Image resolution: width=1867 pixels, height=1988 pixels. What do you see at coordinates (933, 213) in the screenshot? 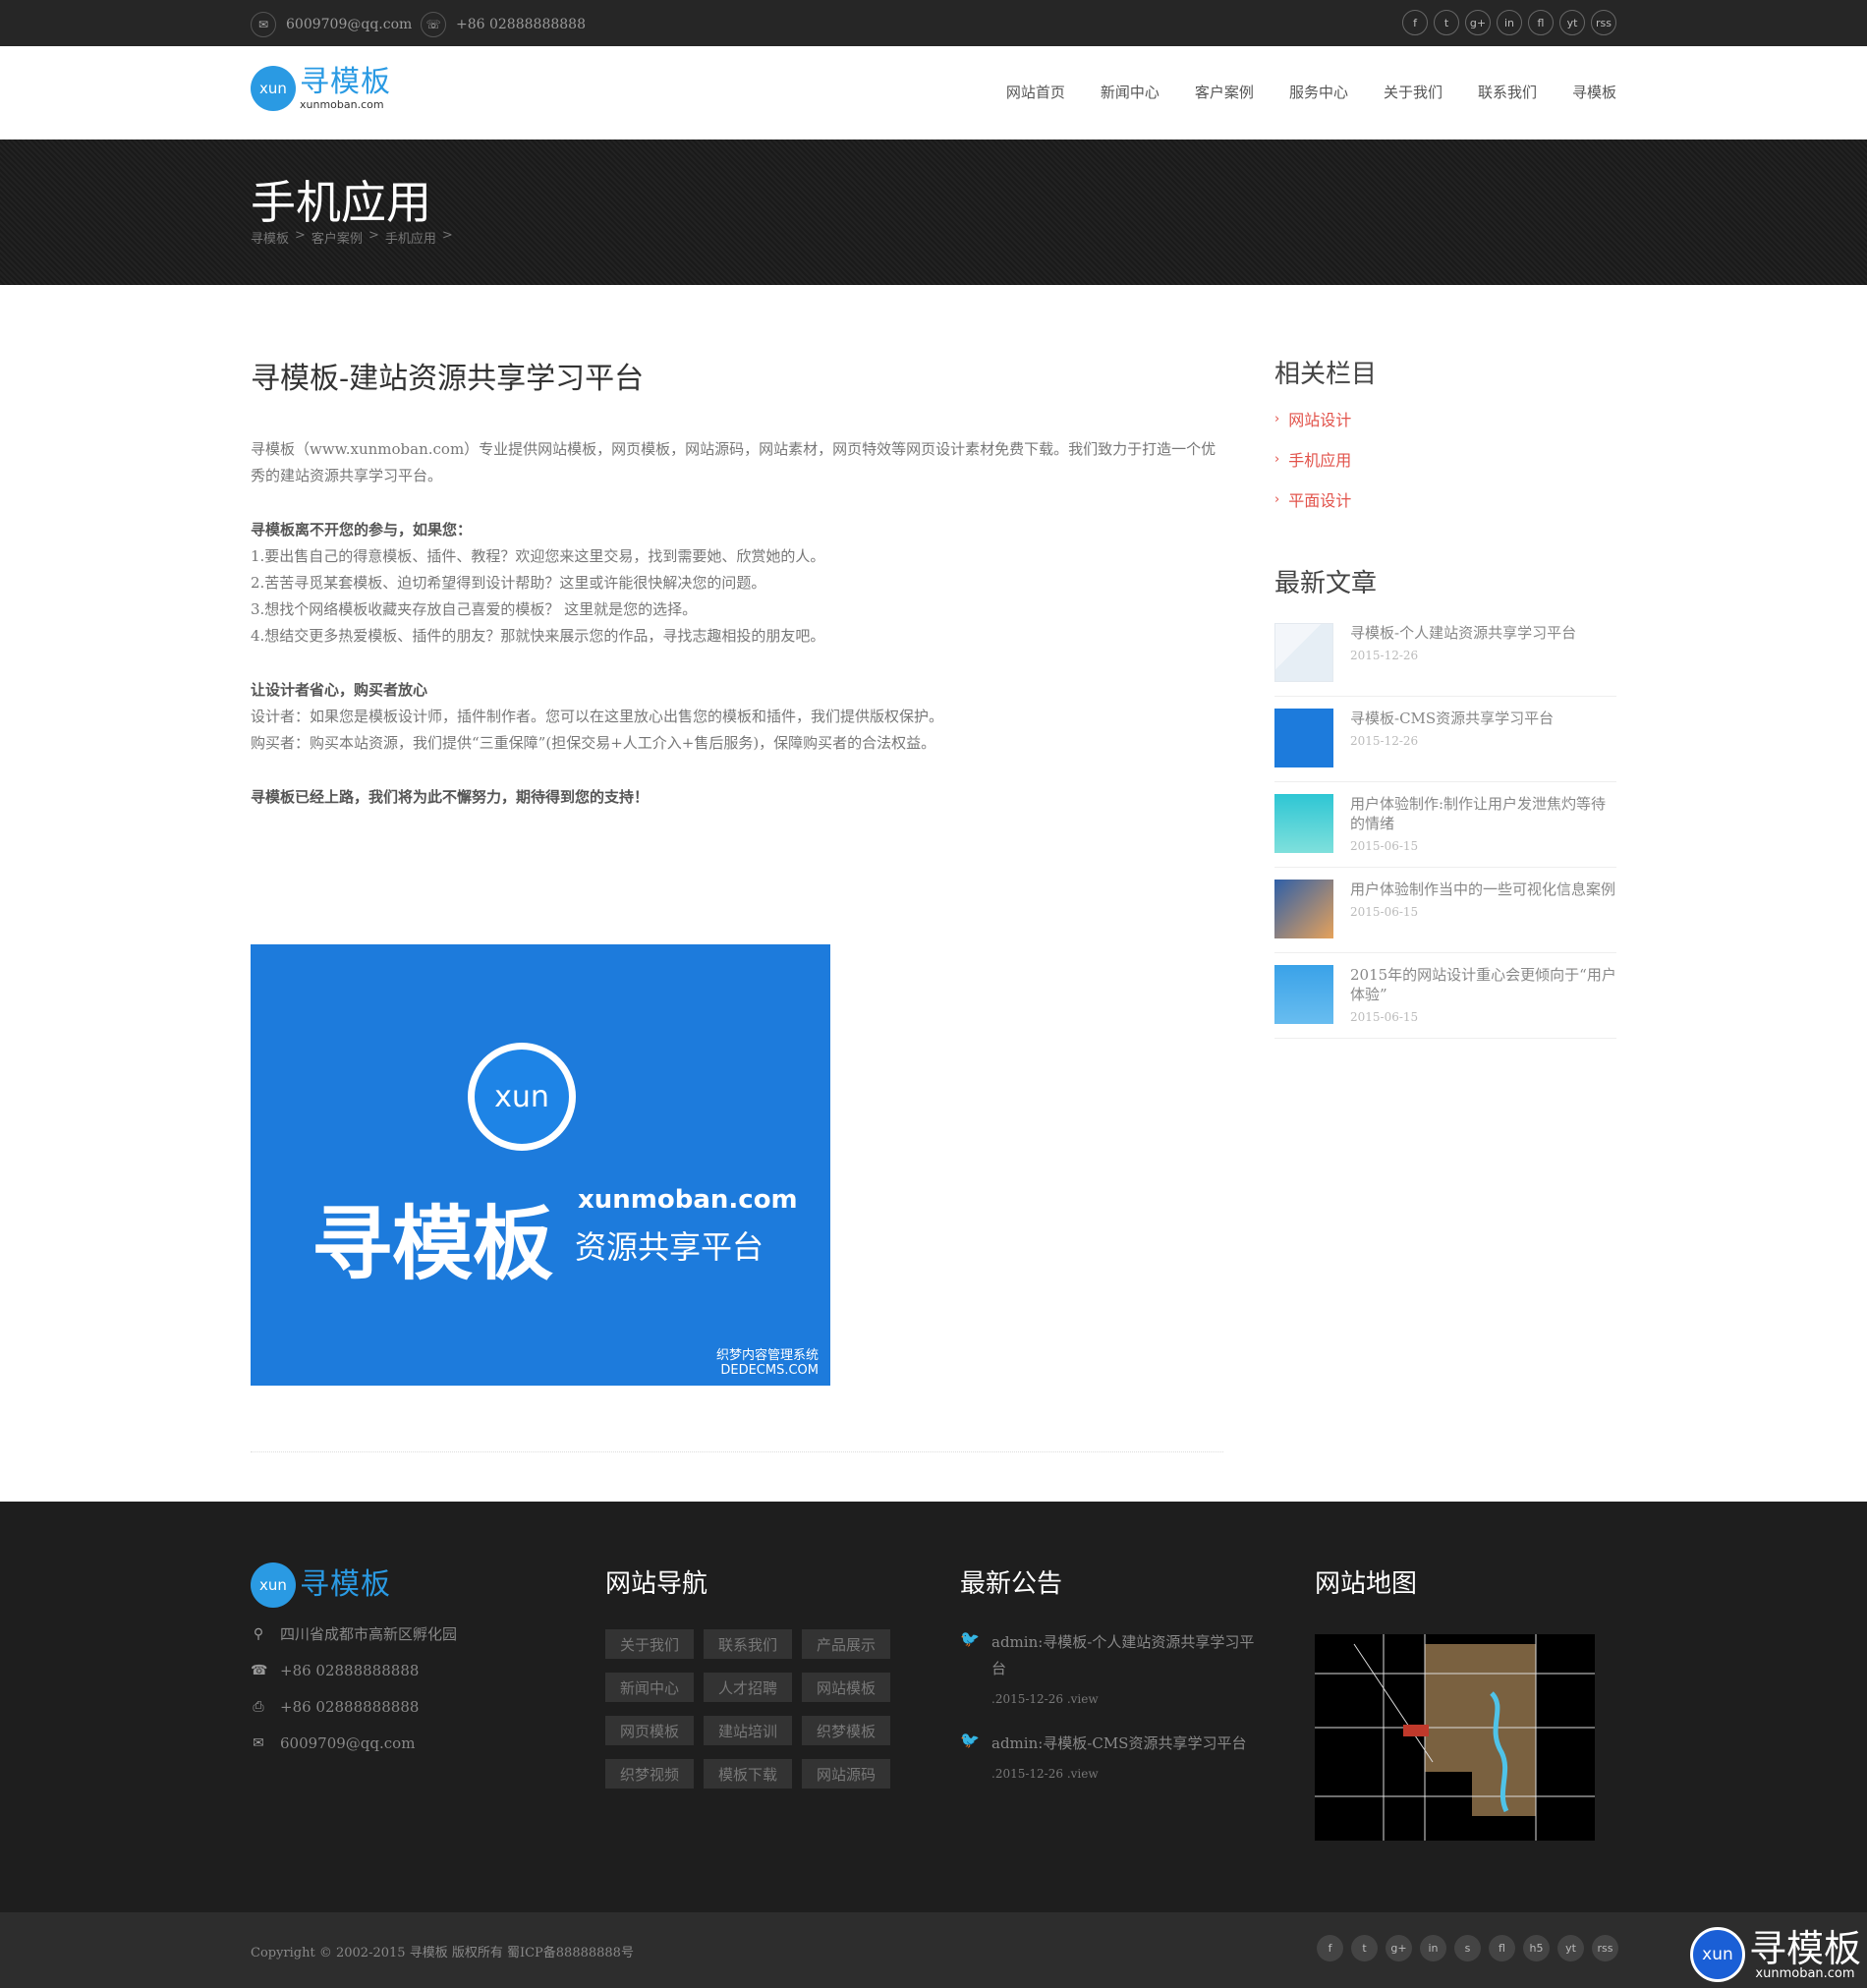
I see `page-banner: 手机应用 寻模板 > 客户案例 > 手机应用 >` at bounding box center [933, 213].